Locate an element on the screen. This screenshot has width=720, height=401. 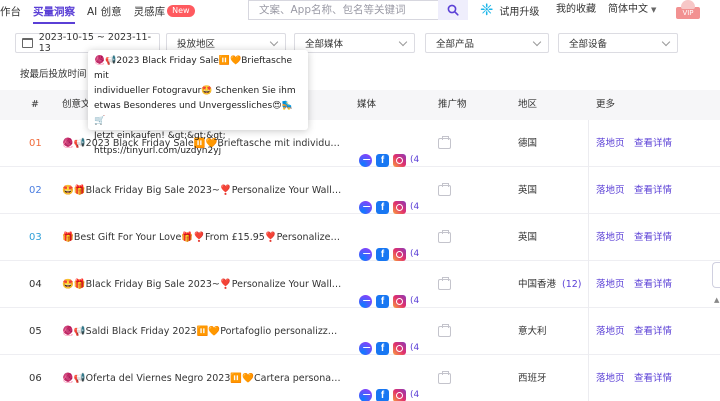
region-name: 中国香港 is located at coordinates (537, 284).